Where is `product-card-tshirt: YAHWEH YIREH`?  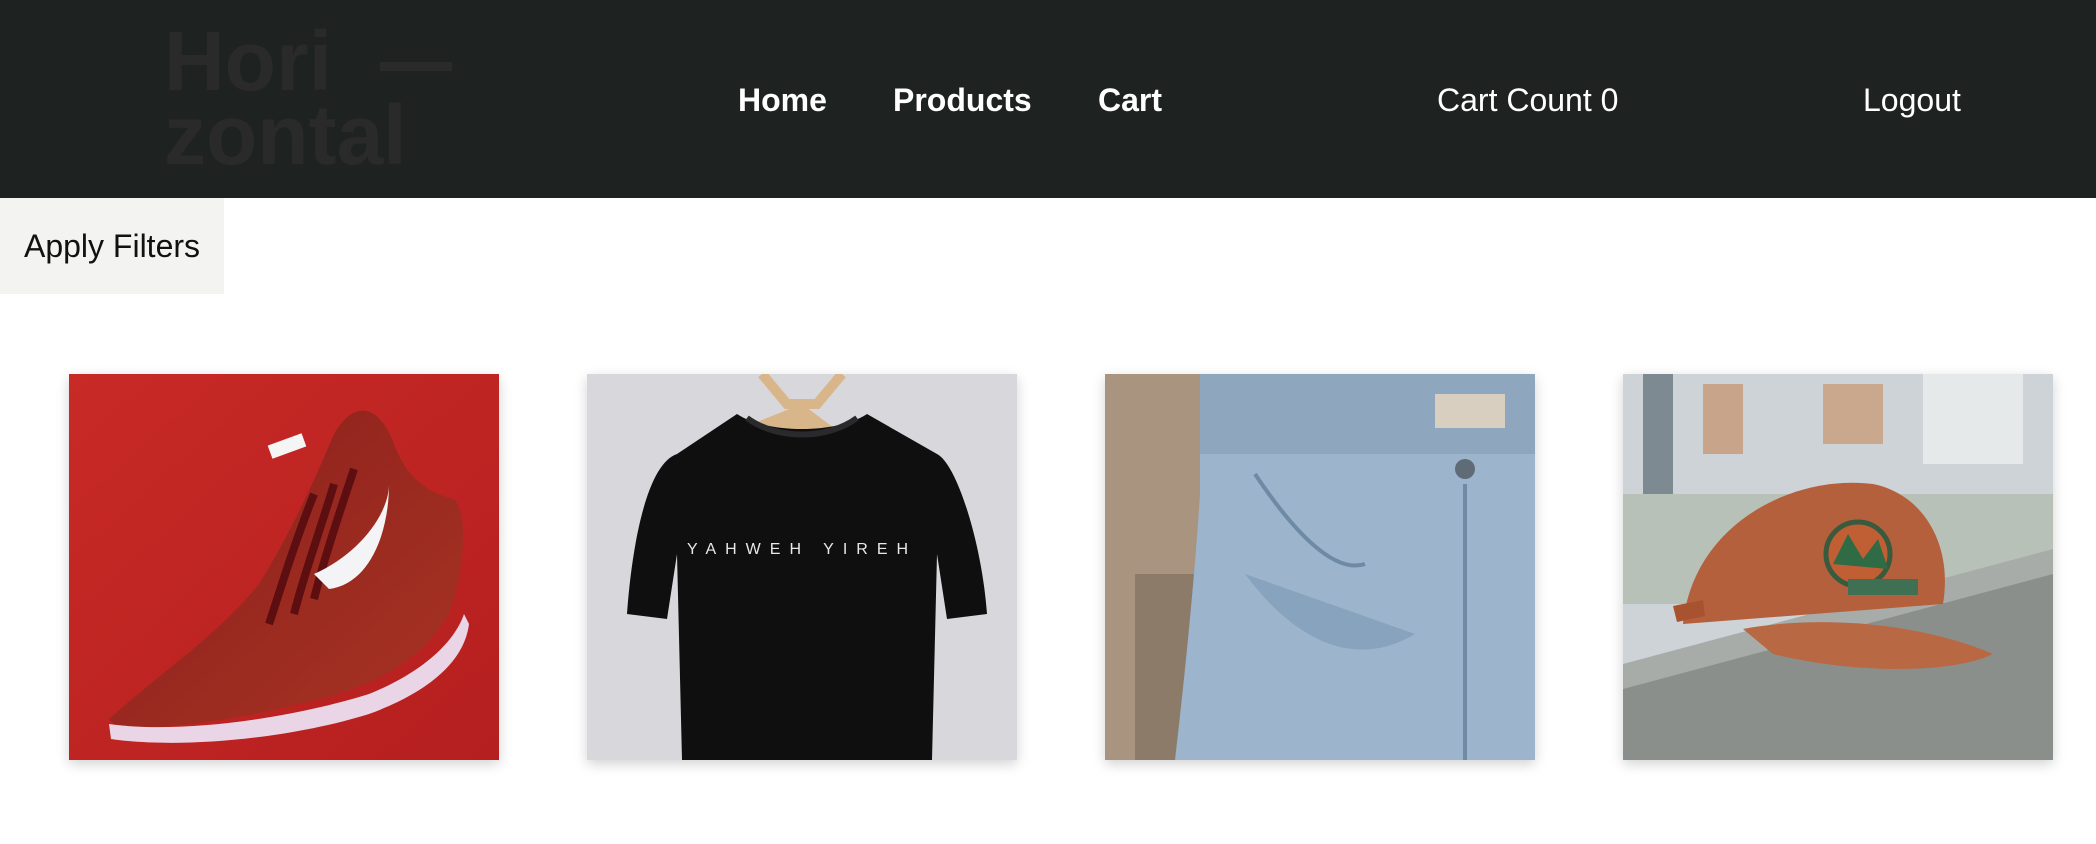 product-card-tshirt: YAHWEH YIREH is located at coordinates (802, 567).